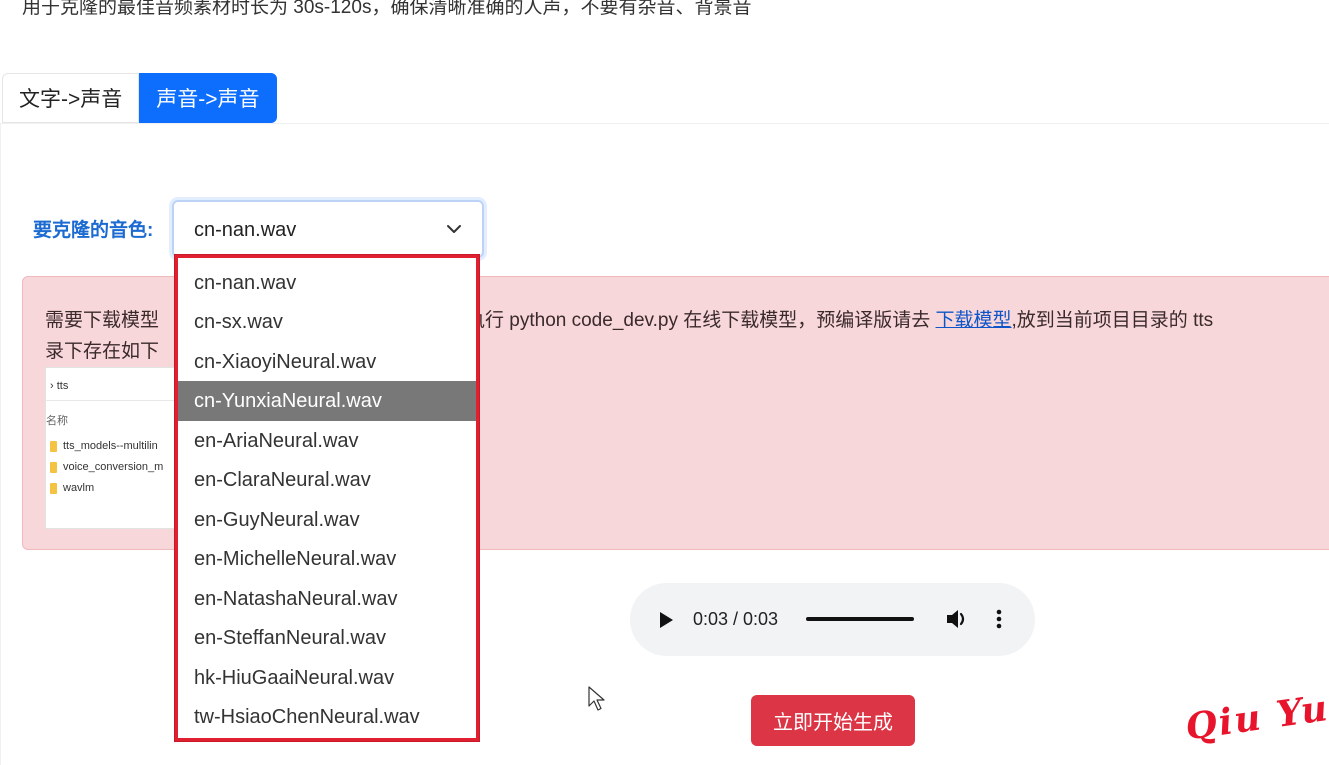  I want to click on audio-player: 0:03 / 0:03, so click(832, 619).